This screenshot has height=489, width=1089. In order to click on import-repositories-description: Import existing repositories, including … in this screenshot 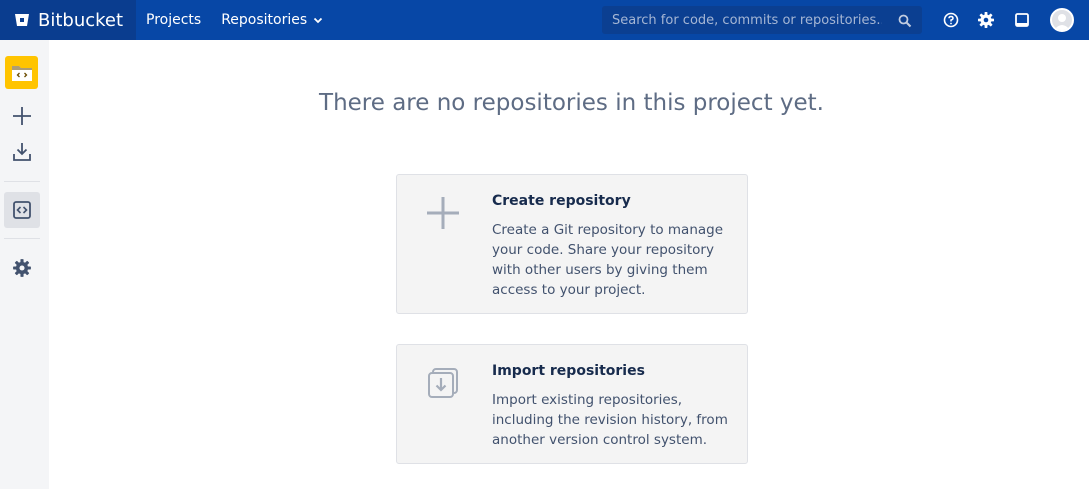, I will do `click(610, 420)`.